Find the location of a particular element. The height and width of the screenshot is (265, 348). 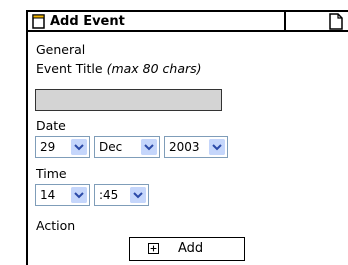

action-label: Action is located at coordinates (56, 225).